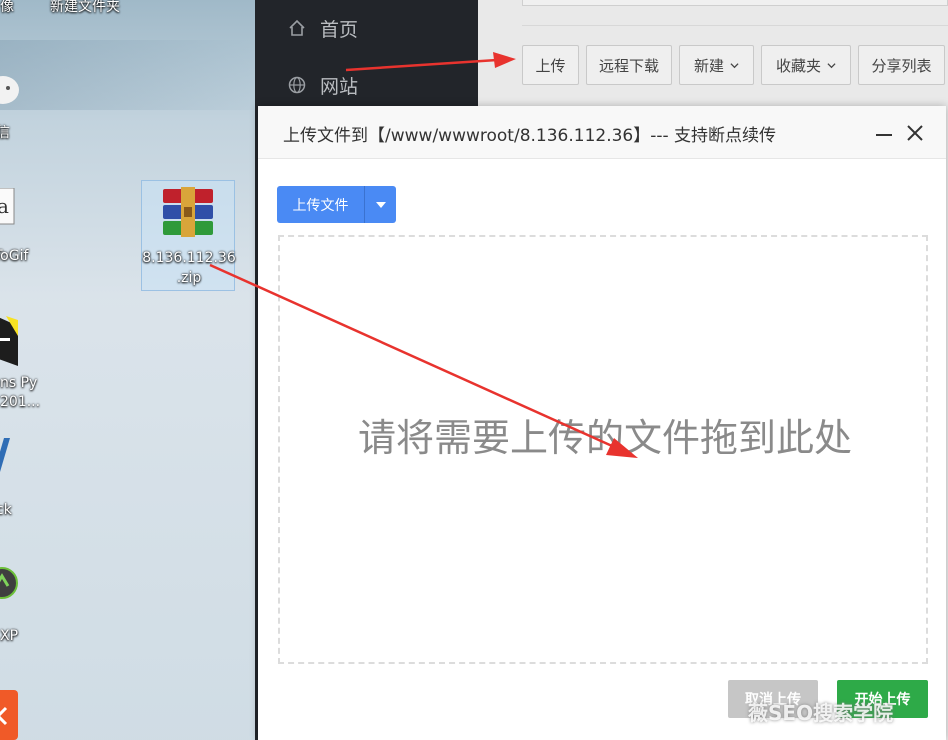 The image size is (948, 740). Describe the element at coordinates (9, 455) in the screenshot. I see `app-icon` at that location.